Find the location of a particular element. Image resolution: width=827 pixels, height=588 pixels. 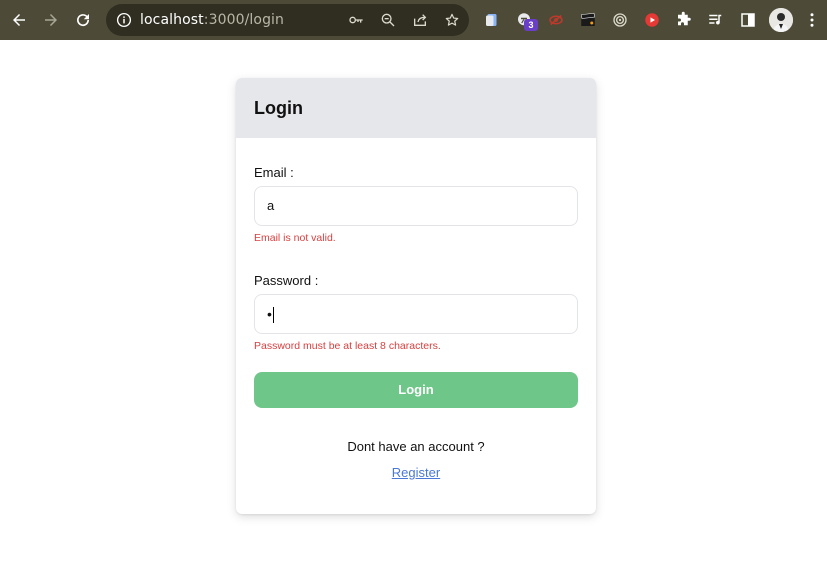

extension-badge: 3 is located at coordinates (531, 25).